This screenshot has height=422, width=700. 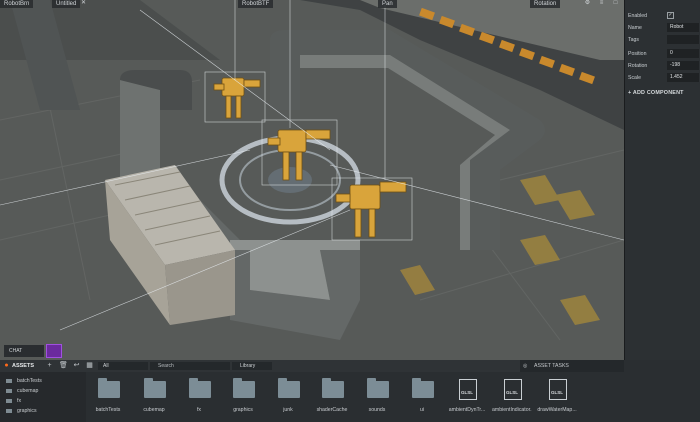 What do you see at coordinates (662, 66) in the screenshot?
I see `inspector-row-rotation: Rotation -198` at bounding box center [662, 66].